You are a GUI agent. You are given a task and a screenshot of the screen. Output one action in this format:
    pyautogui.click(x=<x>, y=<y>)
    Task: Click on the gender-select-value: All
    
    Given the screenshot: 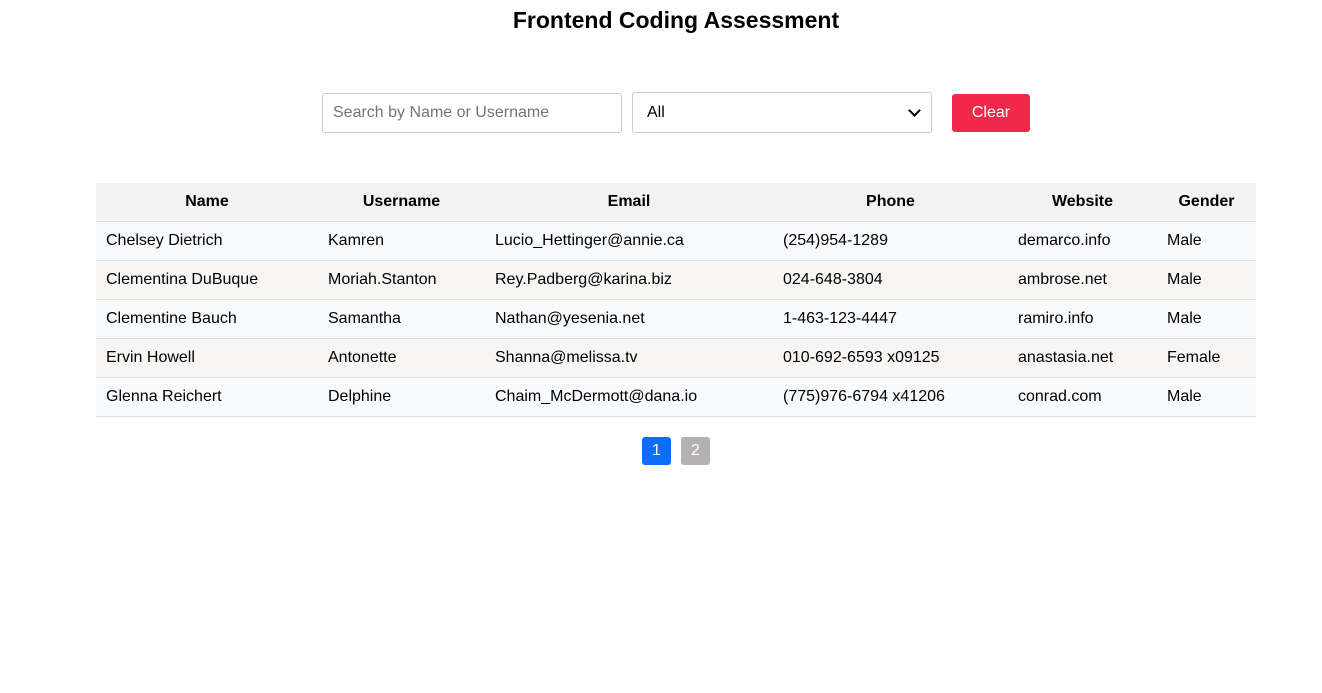 What is the action you would take?
    pyautogui.click(x=656, y=112)
    